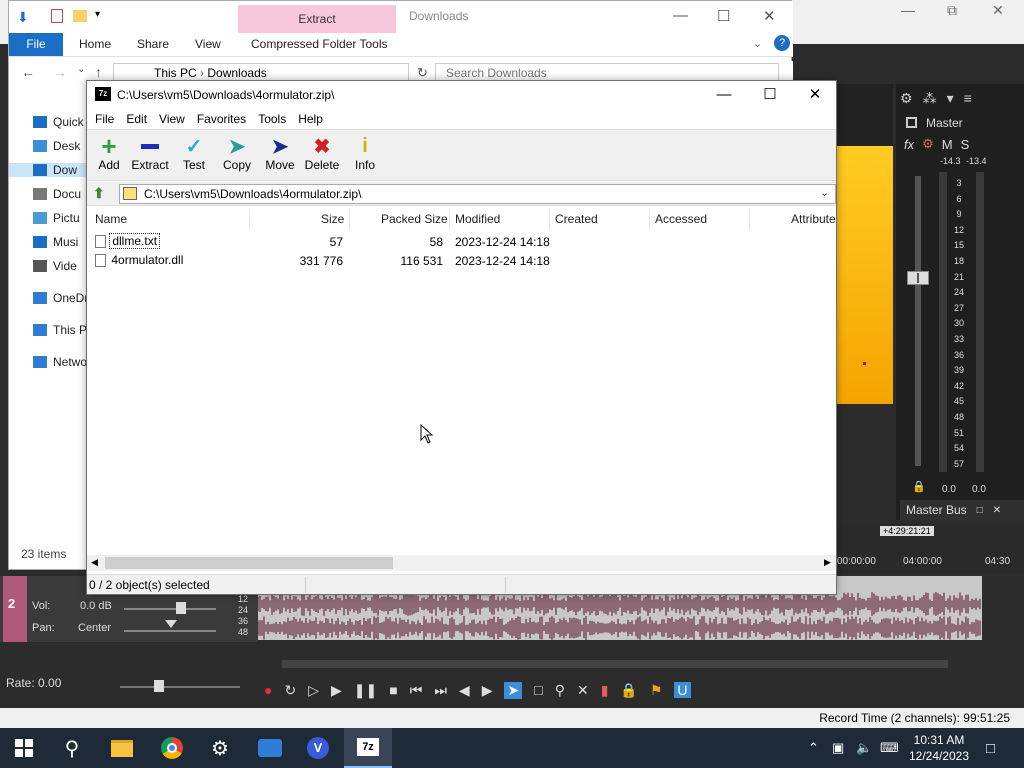 The height and width of the screenshot is (768, 1024). Describe the element at coordinates (56, 218) in the screenshot. I see `nav-item: Pictu` at that location.